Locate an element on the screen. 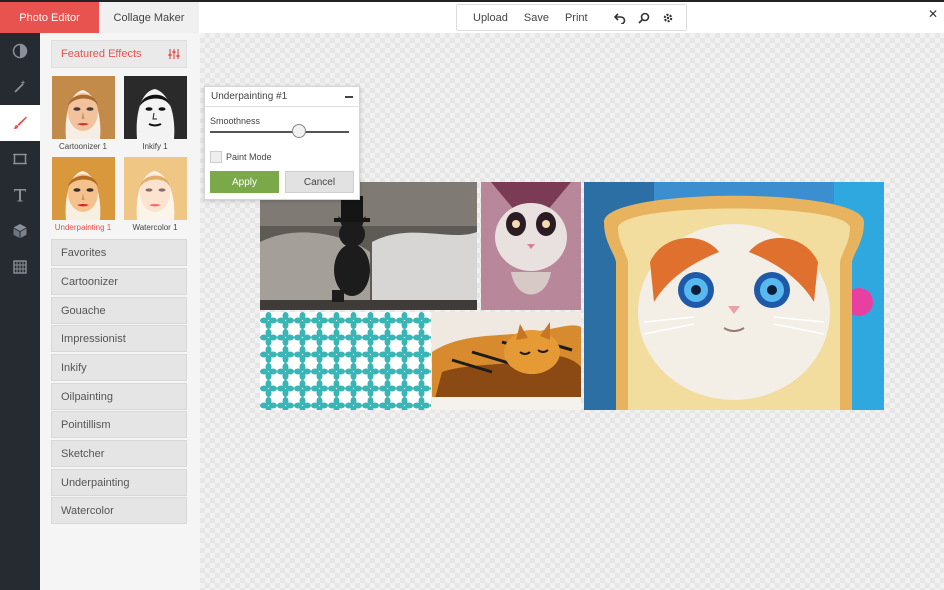 The image size is (944, 590). search-icon is located at coordinates (644, 18).